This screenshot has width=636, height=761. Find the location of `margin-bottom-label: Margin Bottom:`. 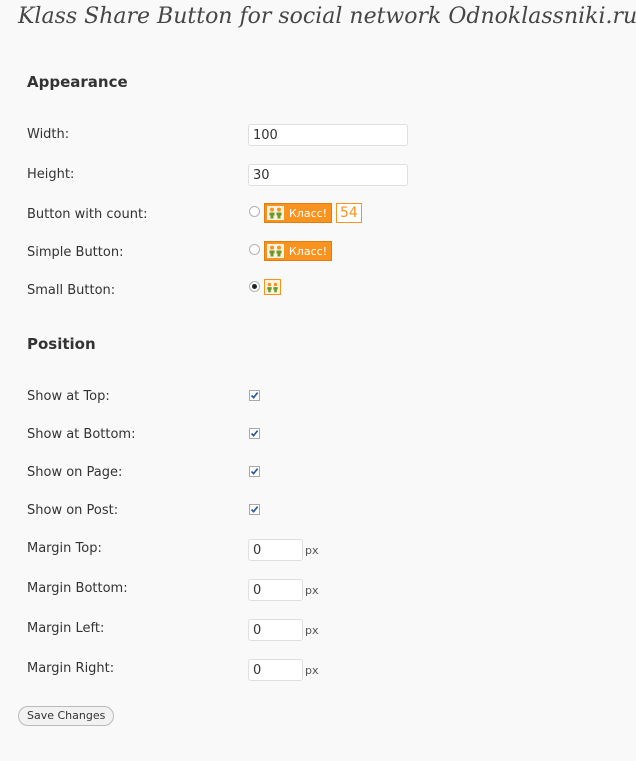

margin-bottom-label: Margin Bottom: is located at coordinates (77, 588).